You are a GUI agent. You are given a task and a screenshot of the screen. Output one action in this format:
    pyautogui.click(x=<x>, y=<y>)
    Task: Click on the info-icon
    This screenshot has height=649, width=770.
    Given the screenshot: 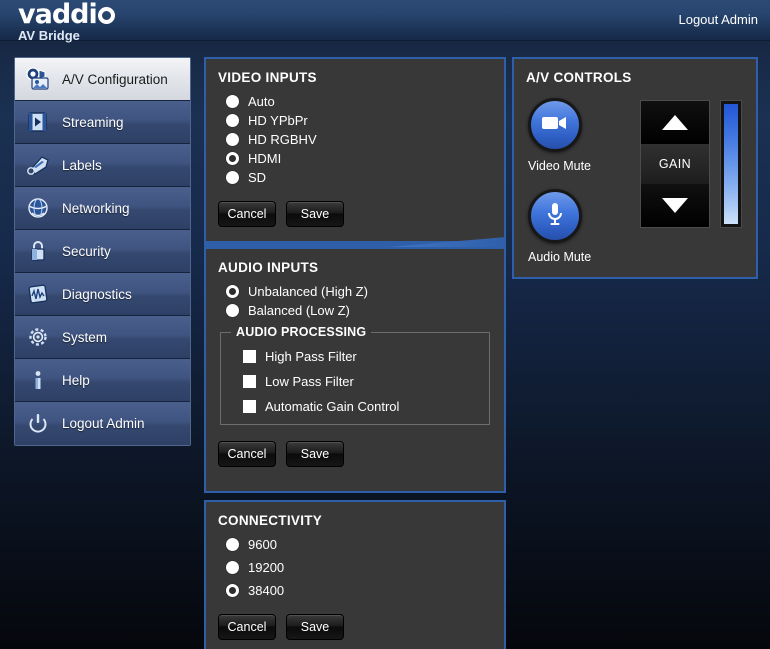 What is the action you would take?
    pyautogui.click(x=38, y=380)
    